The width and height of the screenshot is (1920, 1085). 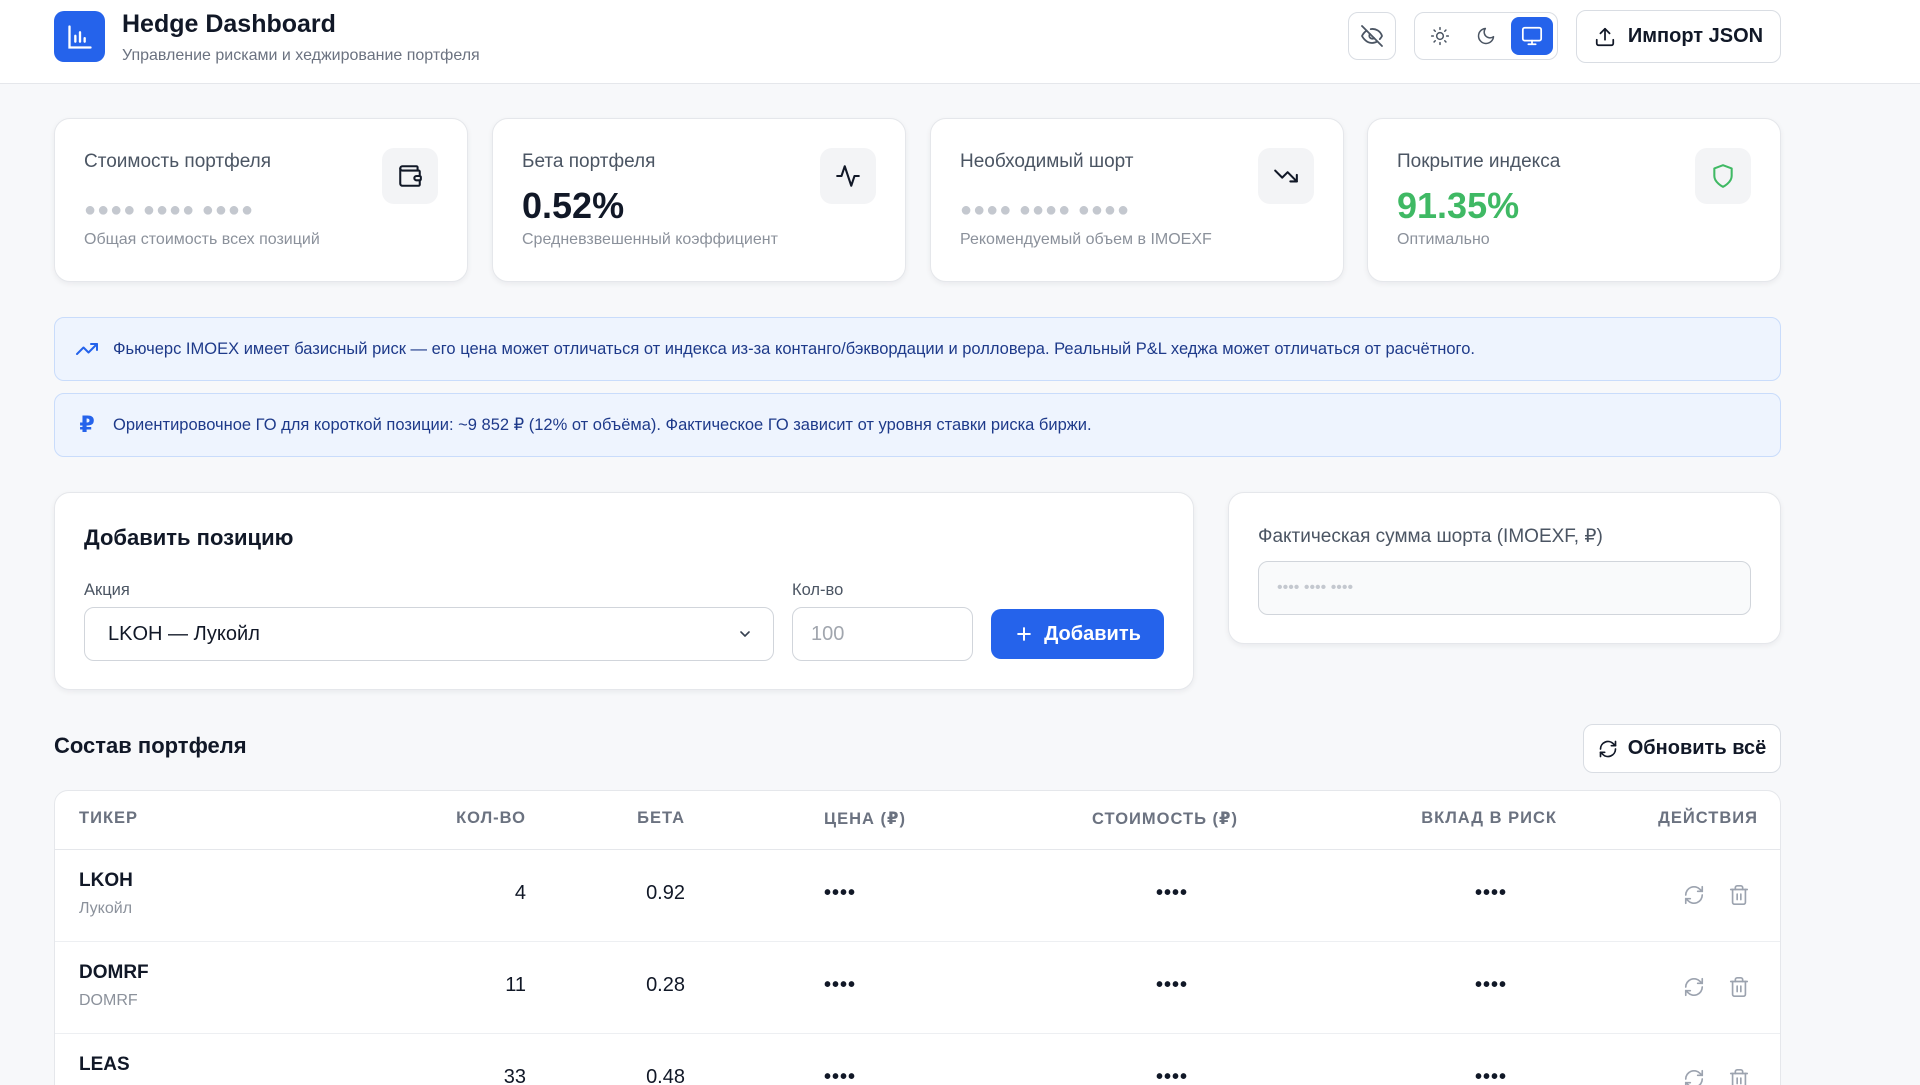 I want to click on stat-subtitle: Средневзвешенный коэффициент, so click(x=650, y=239).